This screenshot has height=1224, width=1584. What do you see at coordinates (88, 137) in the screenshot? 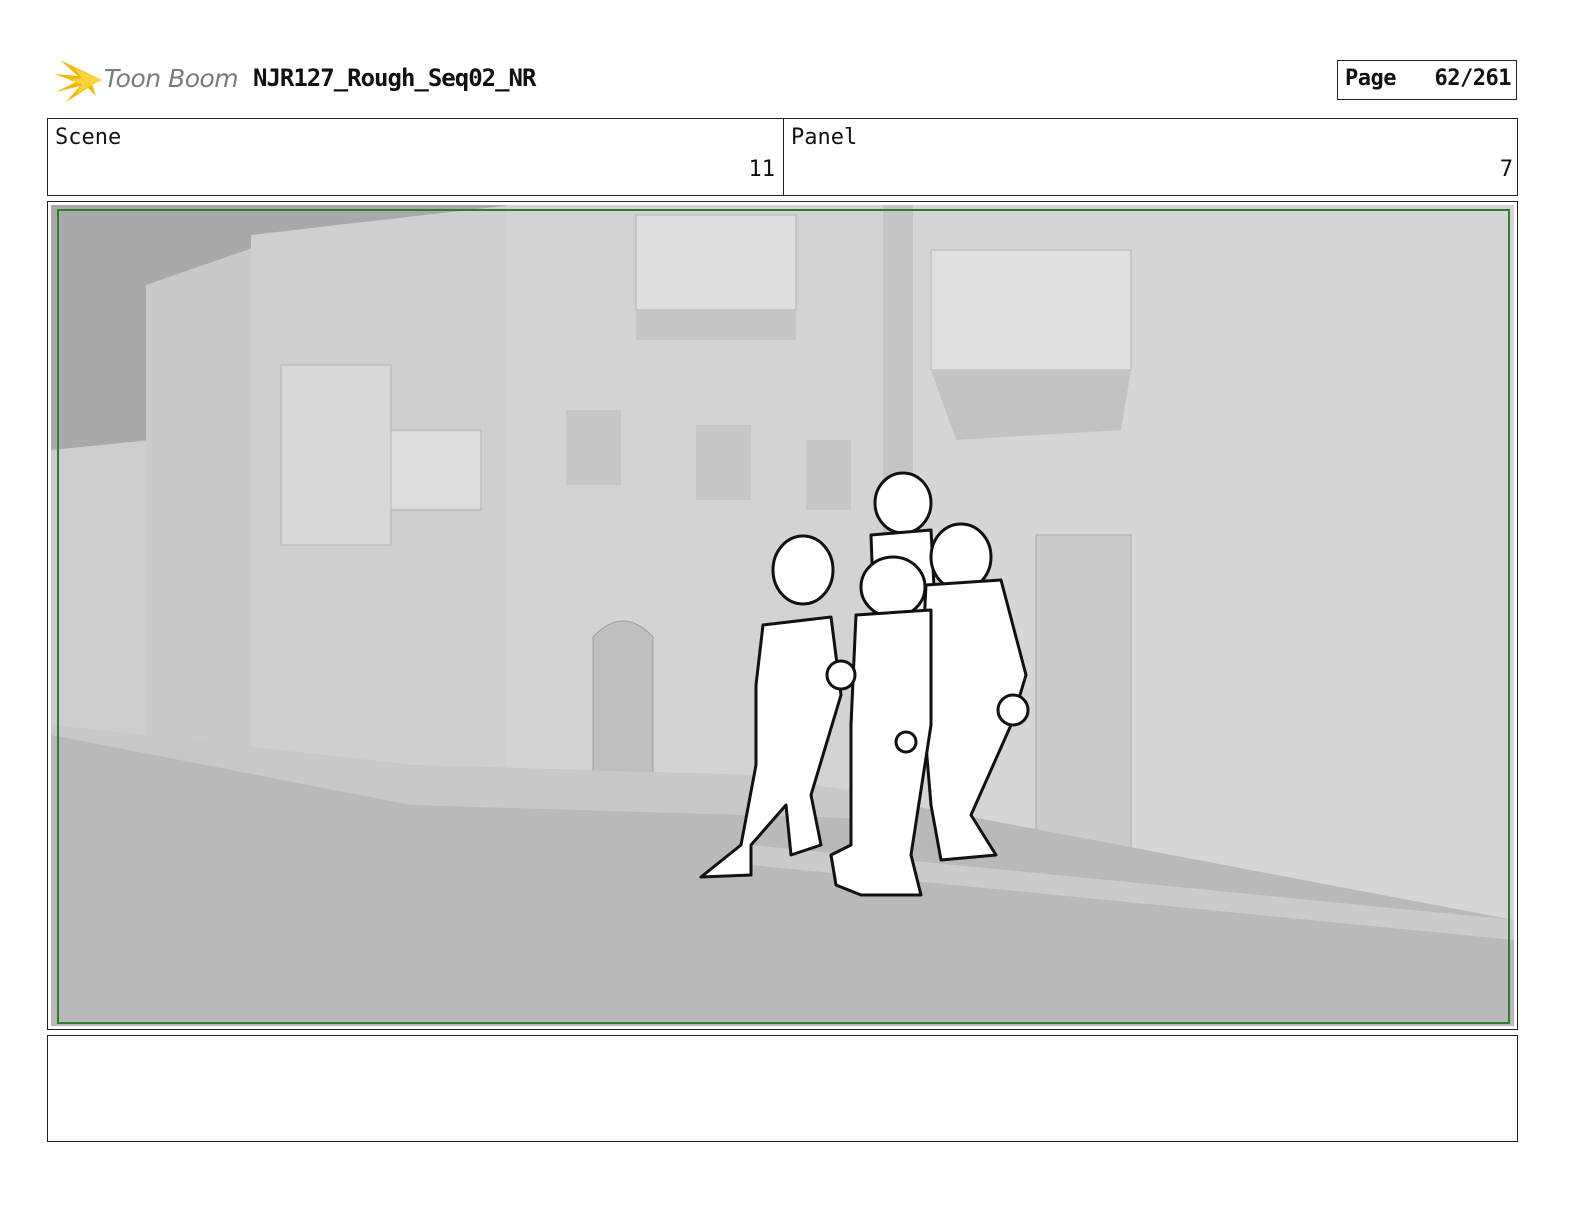
I see `scene-label: Scene` at bounding box center [88, 137].